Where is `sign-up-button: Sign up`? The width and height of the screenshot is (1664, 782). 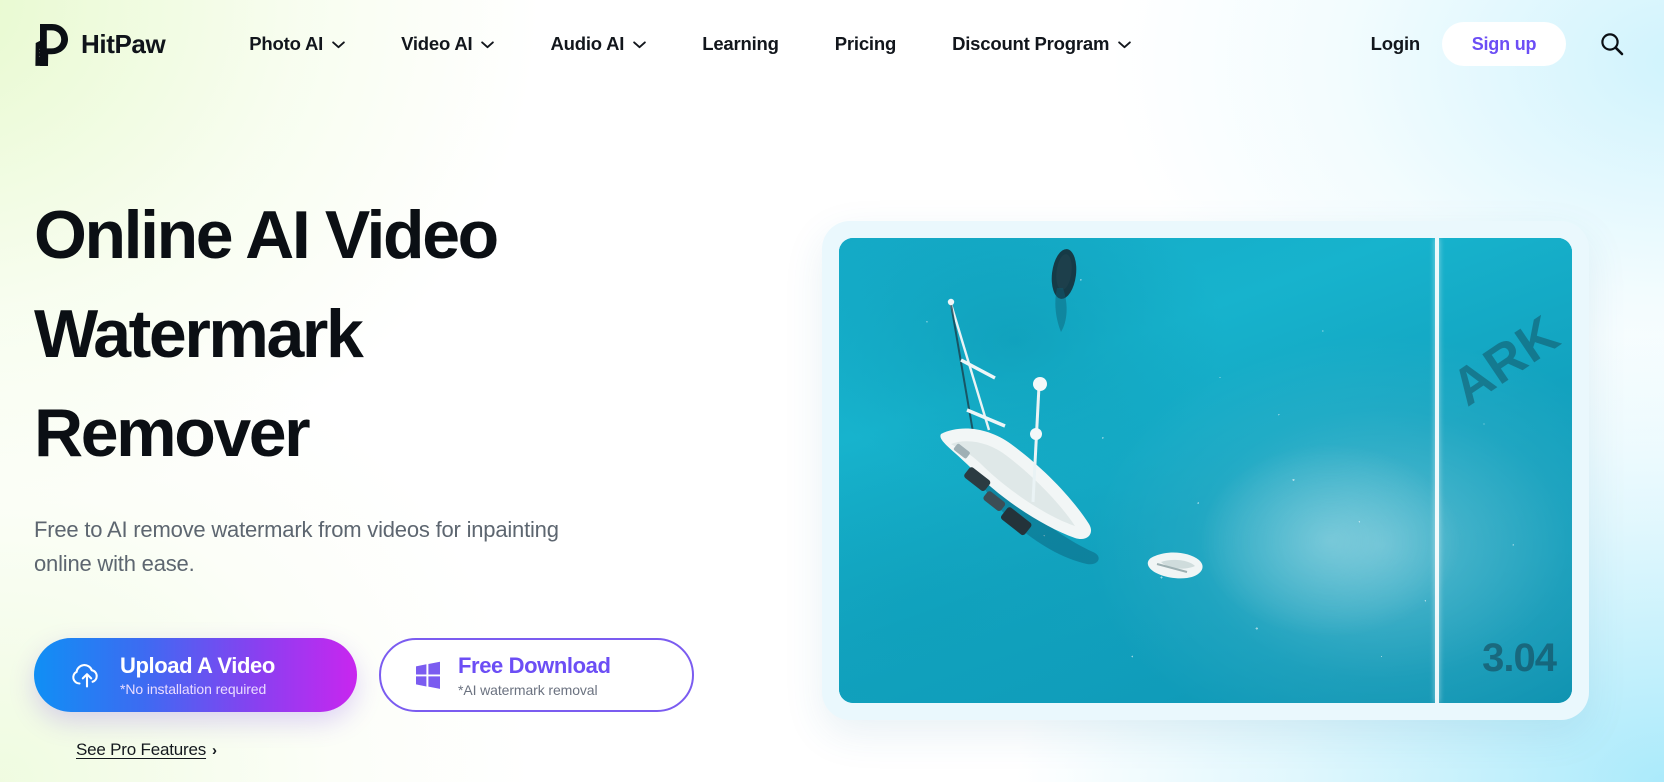 sign-up-button: Sign up is located at coordinates (1504, 44).